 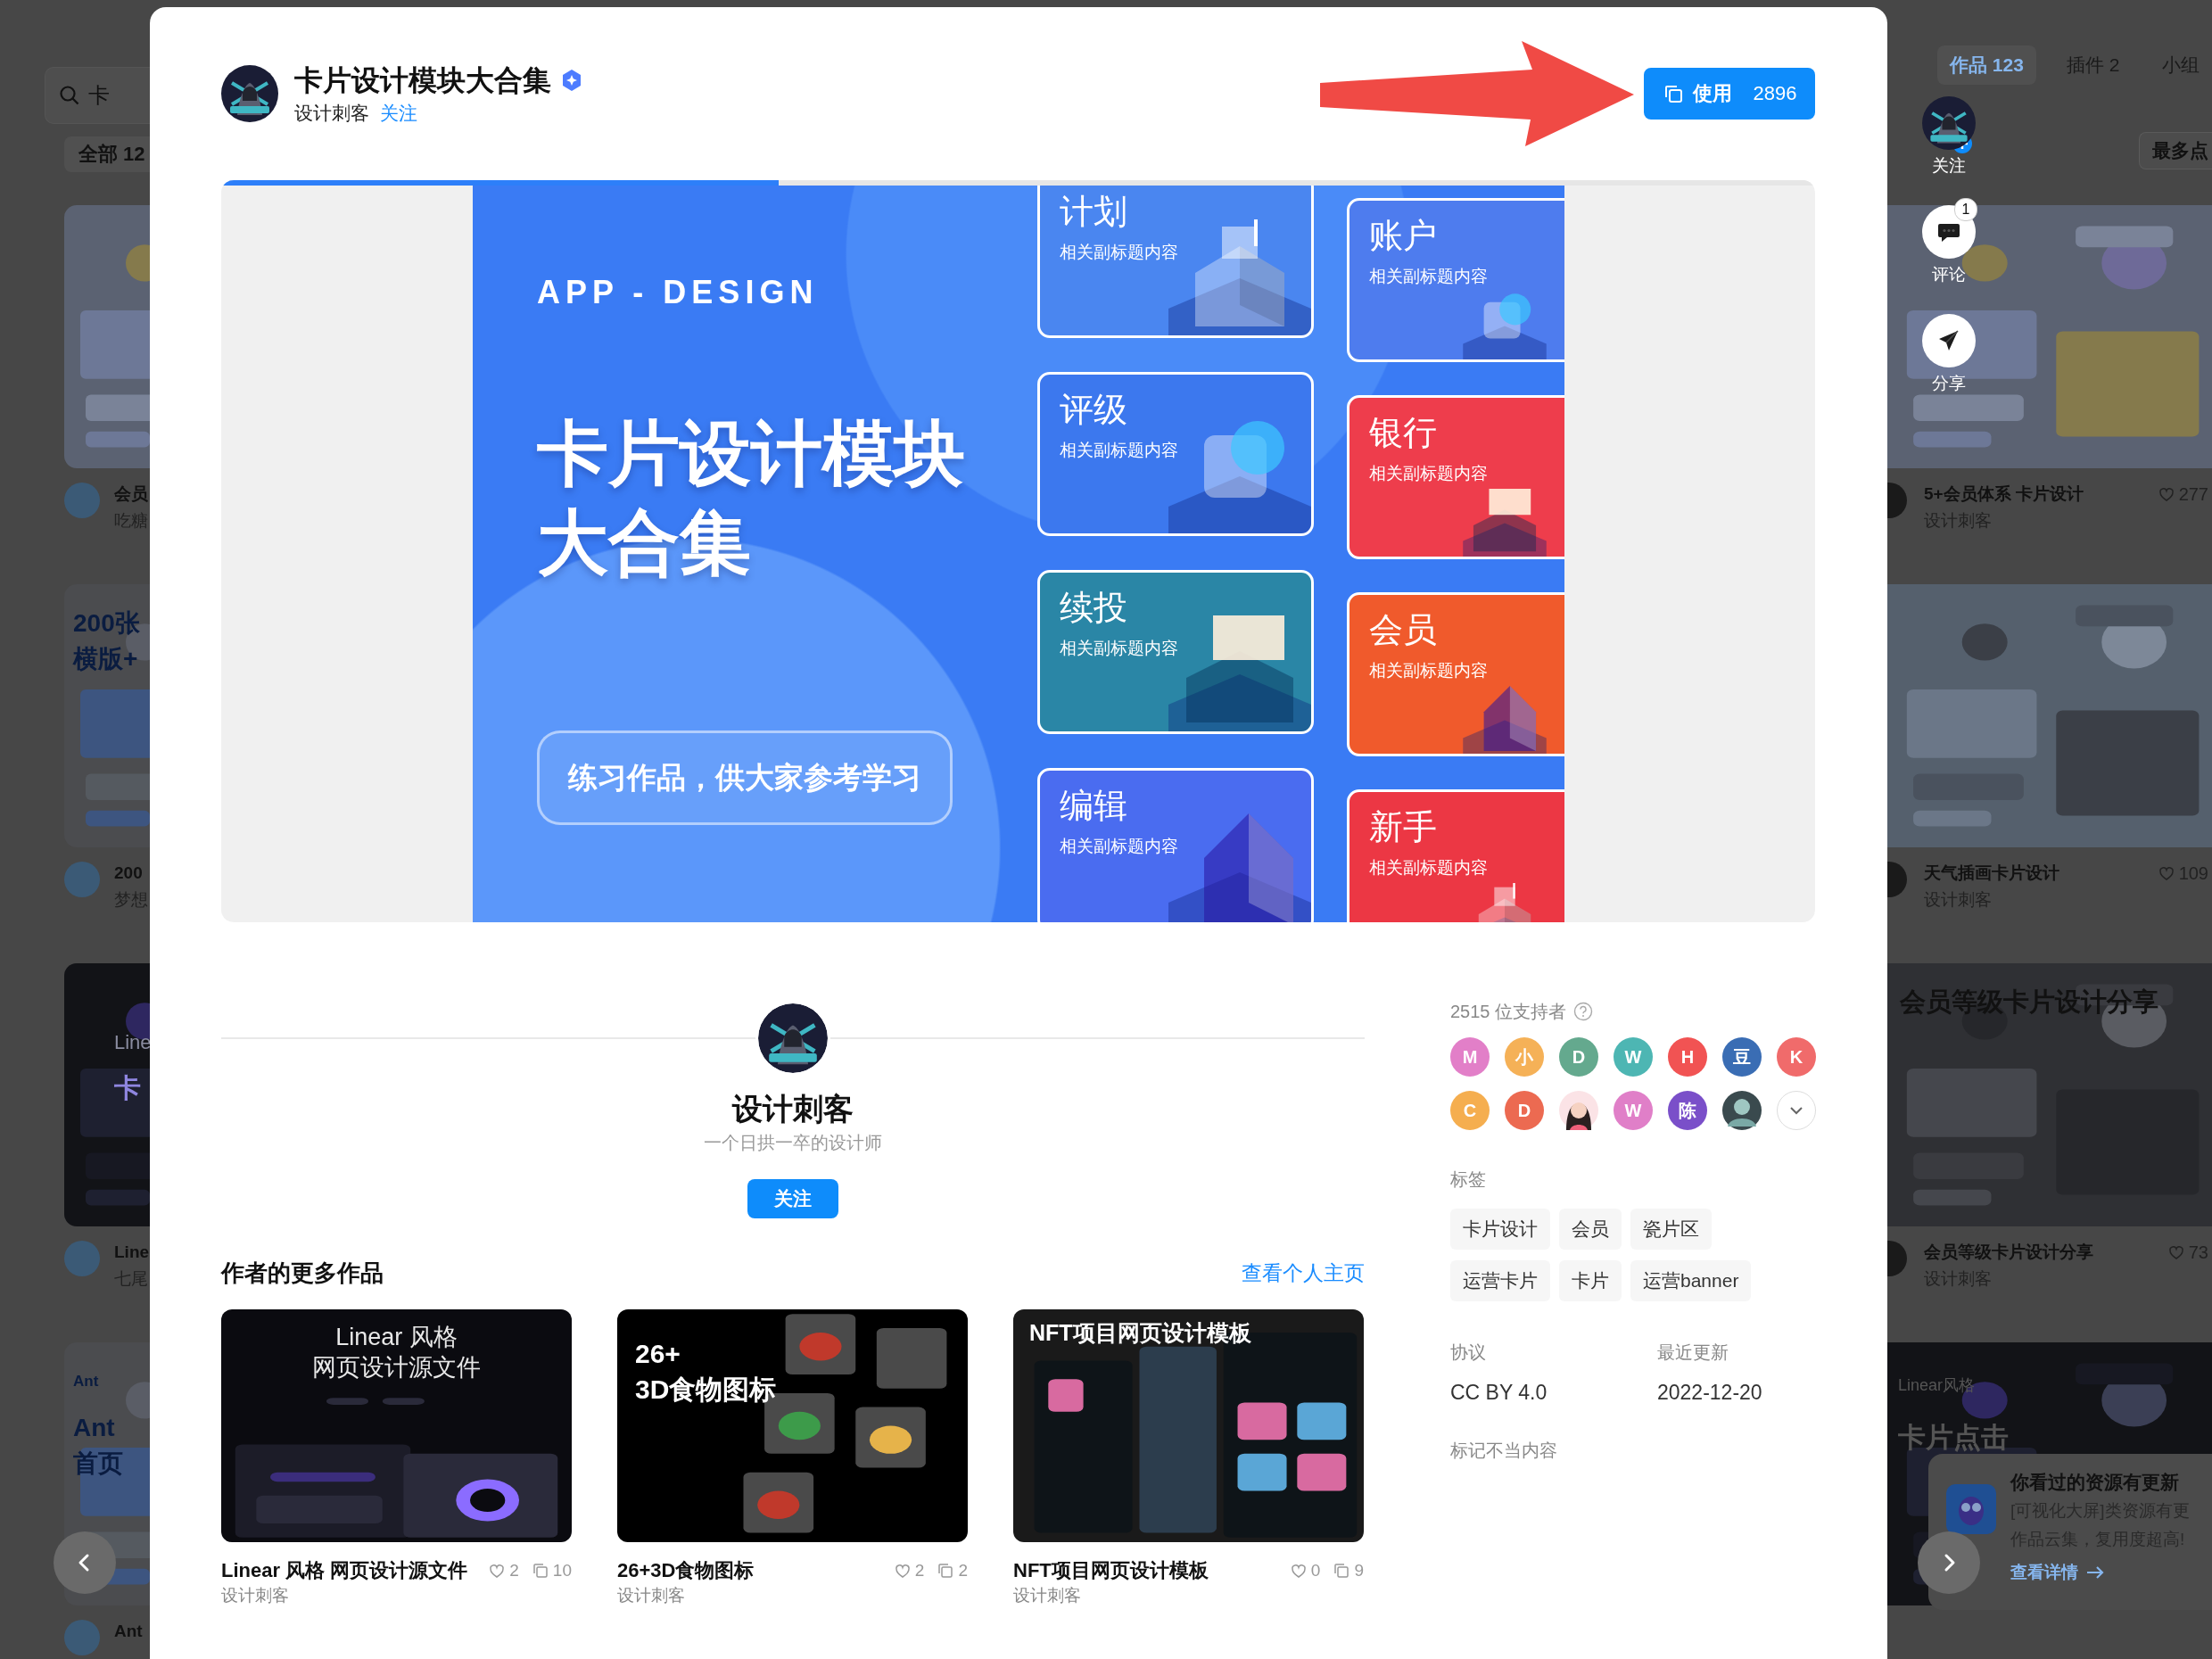 I want to click on thumbnail-title: Ant, so click(x=94, y=1428).